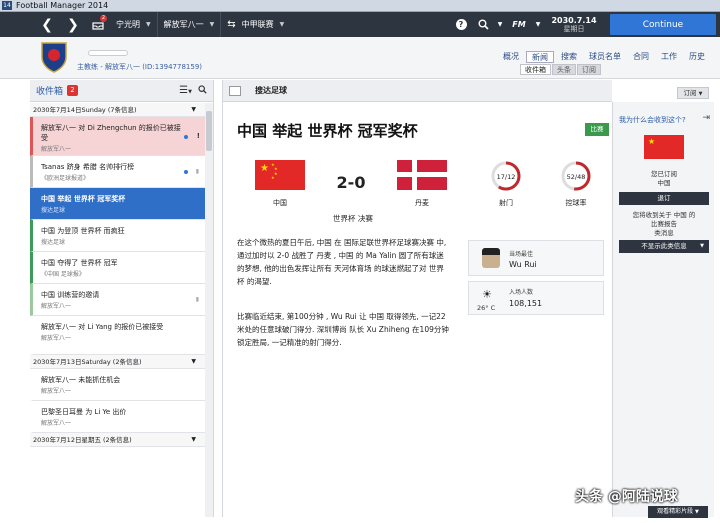 The height and width of the screenshot is (523, 720). What do you see at coordinates (422, 175) in the screenshot?
I see `denmark-flag-icon` at bounding box center [422, 175].